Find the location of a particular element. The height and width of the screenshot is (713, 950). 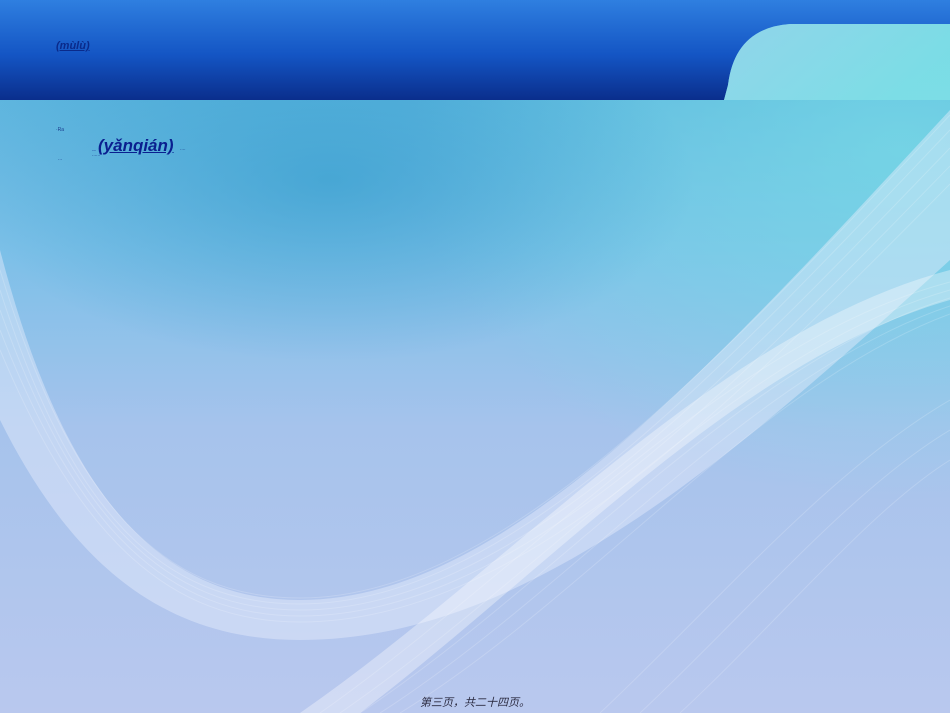

header-teal-tab is located at coordinates (837, 62).